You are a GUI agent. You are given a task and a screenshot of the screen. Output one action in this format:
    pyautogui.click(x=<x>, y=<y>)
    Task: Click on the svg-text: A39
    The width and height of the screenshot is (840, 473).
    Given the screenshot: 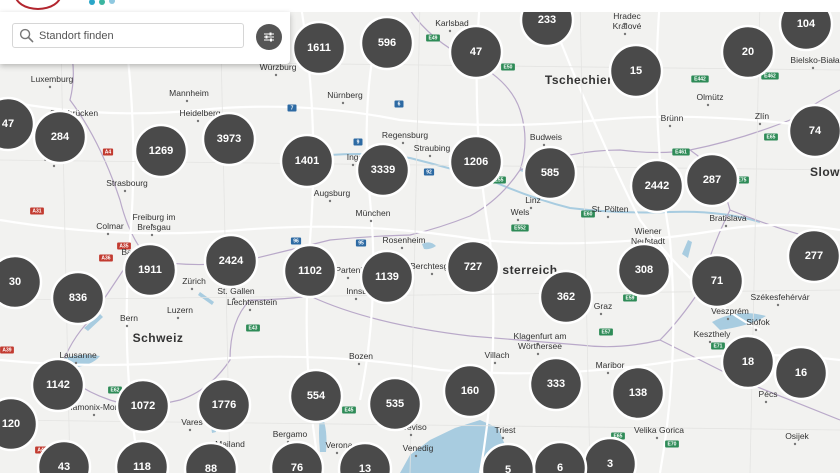 What is the action you would take?
    pyautogui.click(x=6, y=350)
    